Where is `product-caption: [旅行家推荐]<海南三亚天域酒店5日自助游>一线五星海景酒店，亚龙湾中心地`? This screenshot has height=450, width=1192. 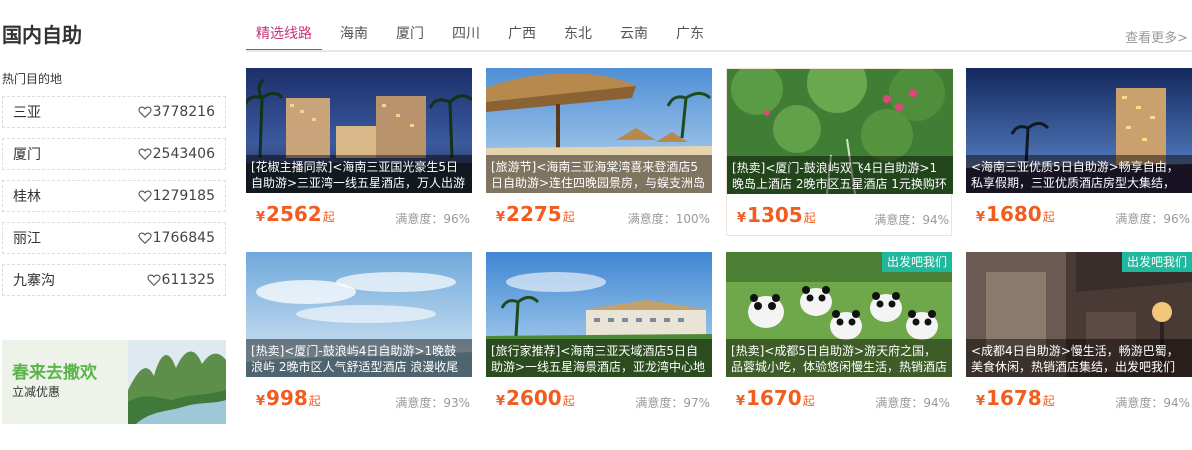
product-caption: [旅行家推荐]<海南三亚天域酒店5日自助游>一线五星海景酒店，亚龙湾中心地 is located at coordinates (599, 358).